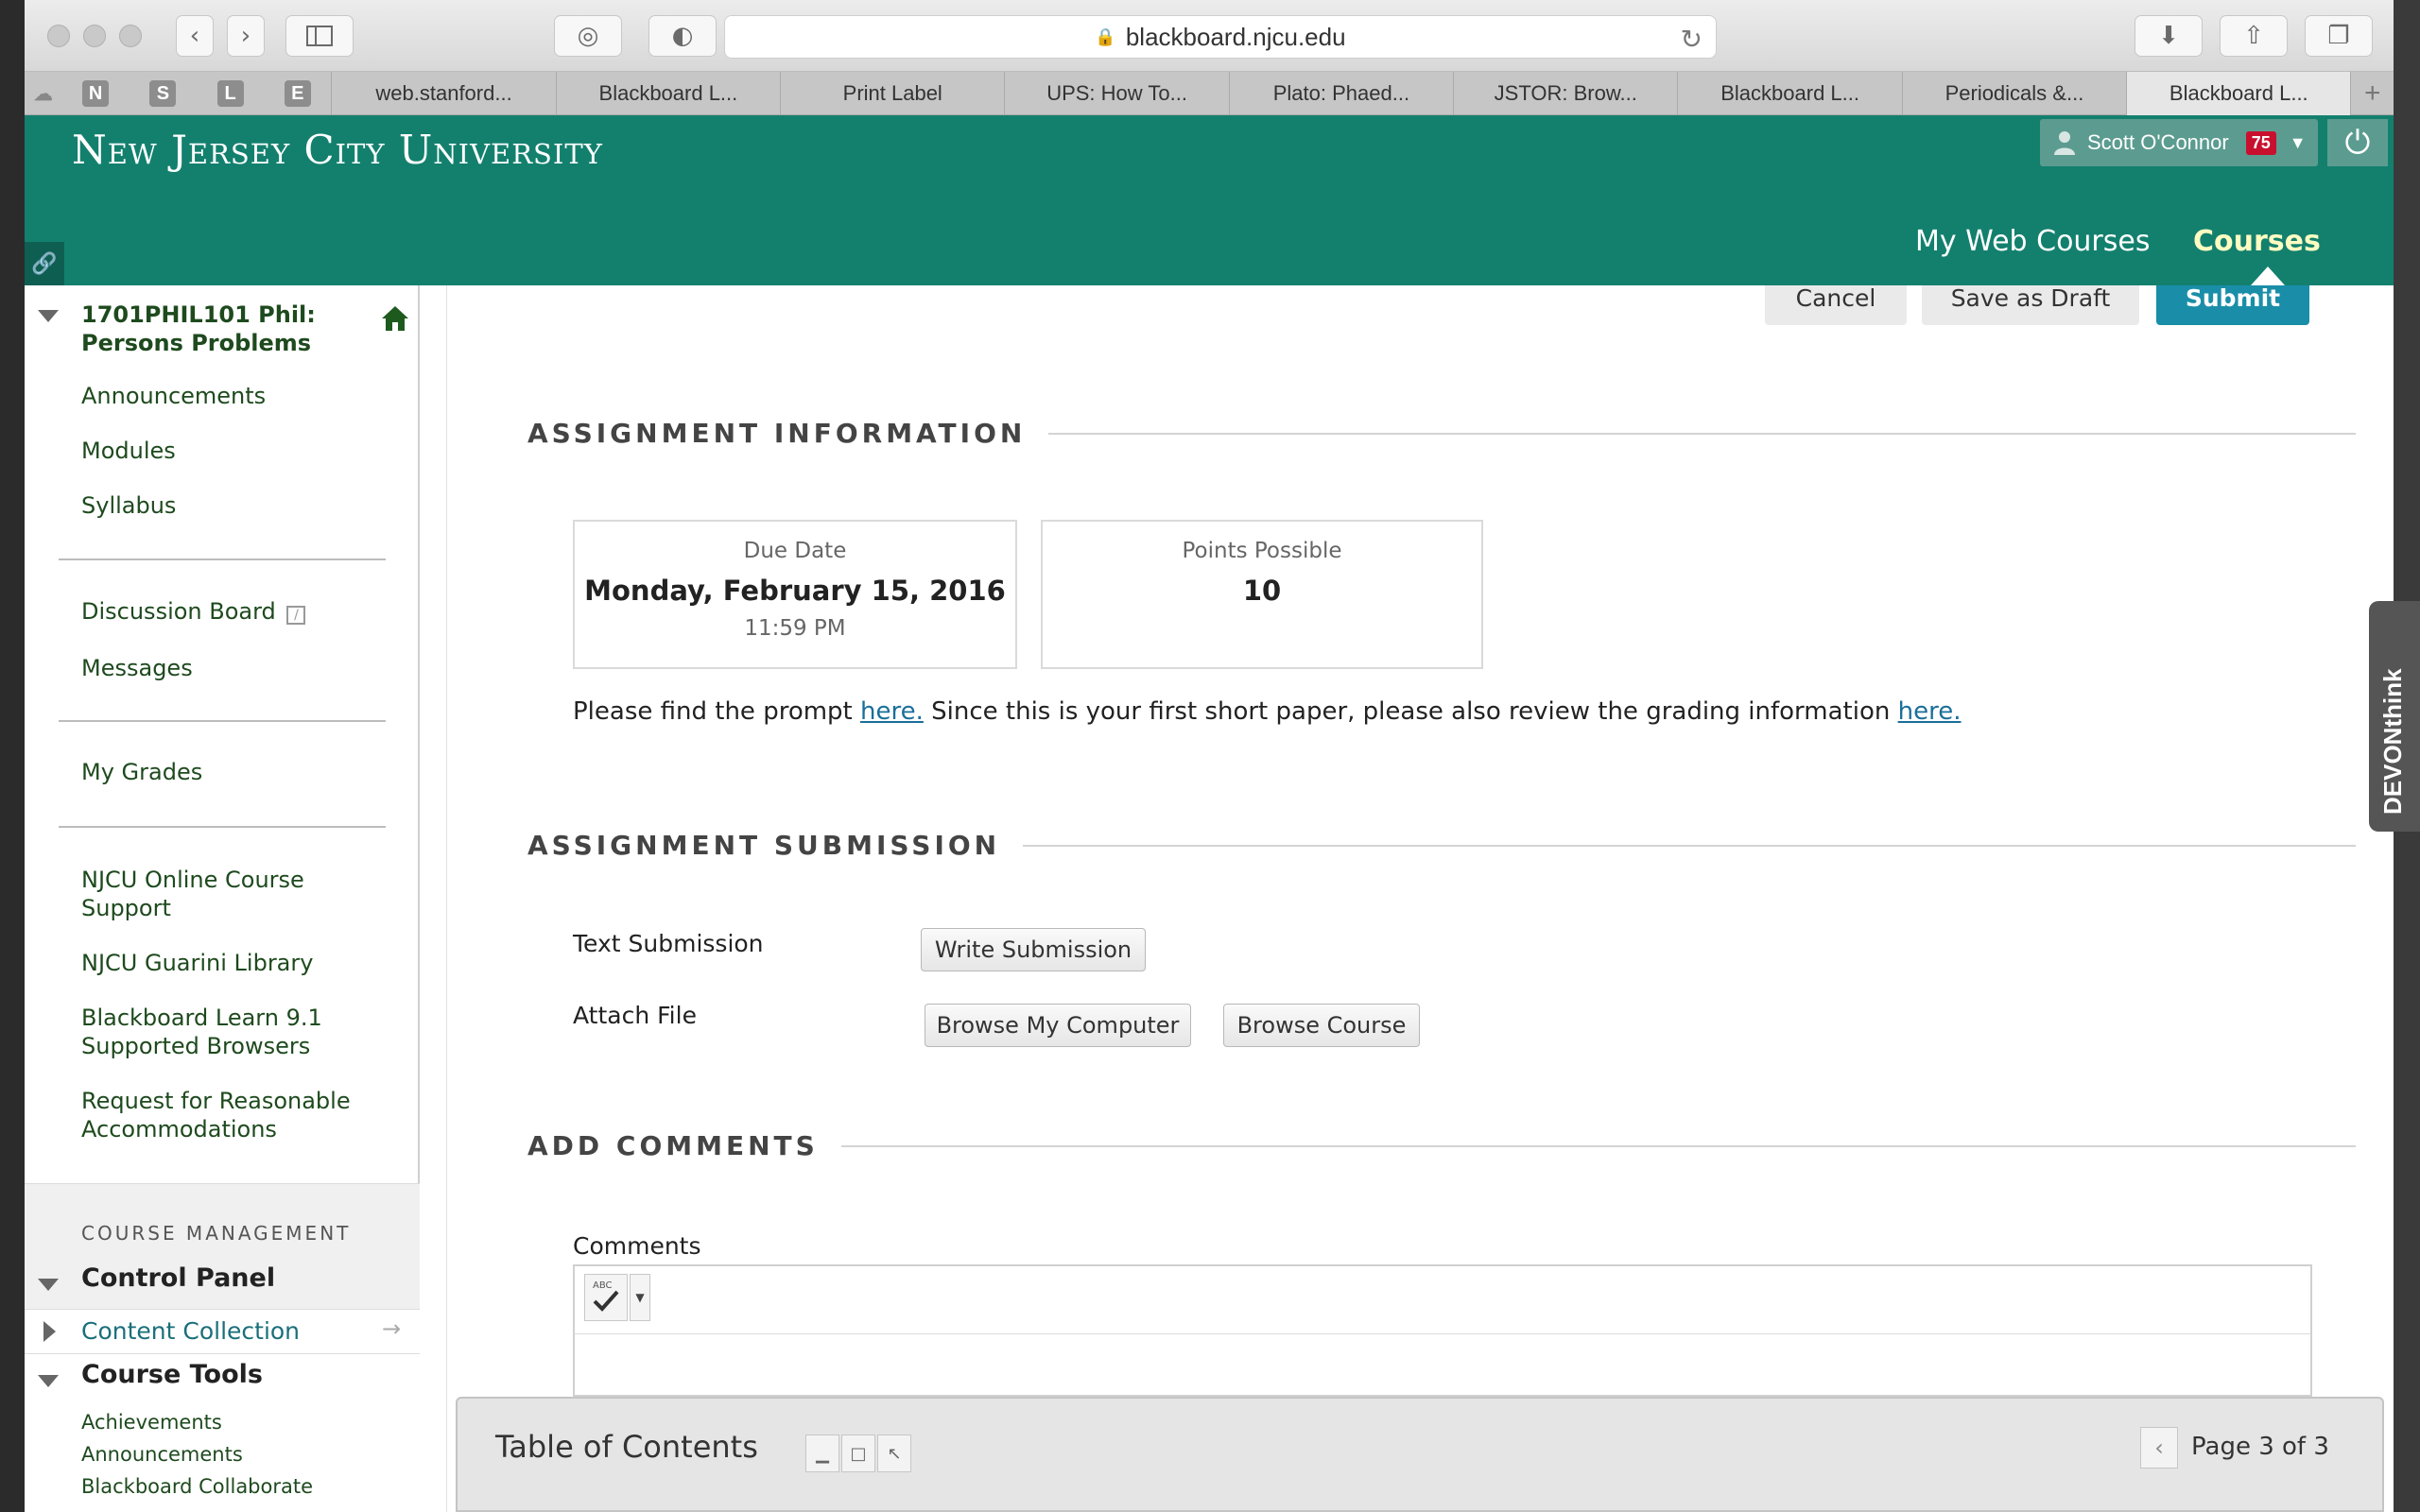  What do you see at coordinates (2033, 241) in the screenshot?
I see `nav-my-web-courses: My Web Courses` at bounding box center [2033, 241].